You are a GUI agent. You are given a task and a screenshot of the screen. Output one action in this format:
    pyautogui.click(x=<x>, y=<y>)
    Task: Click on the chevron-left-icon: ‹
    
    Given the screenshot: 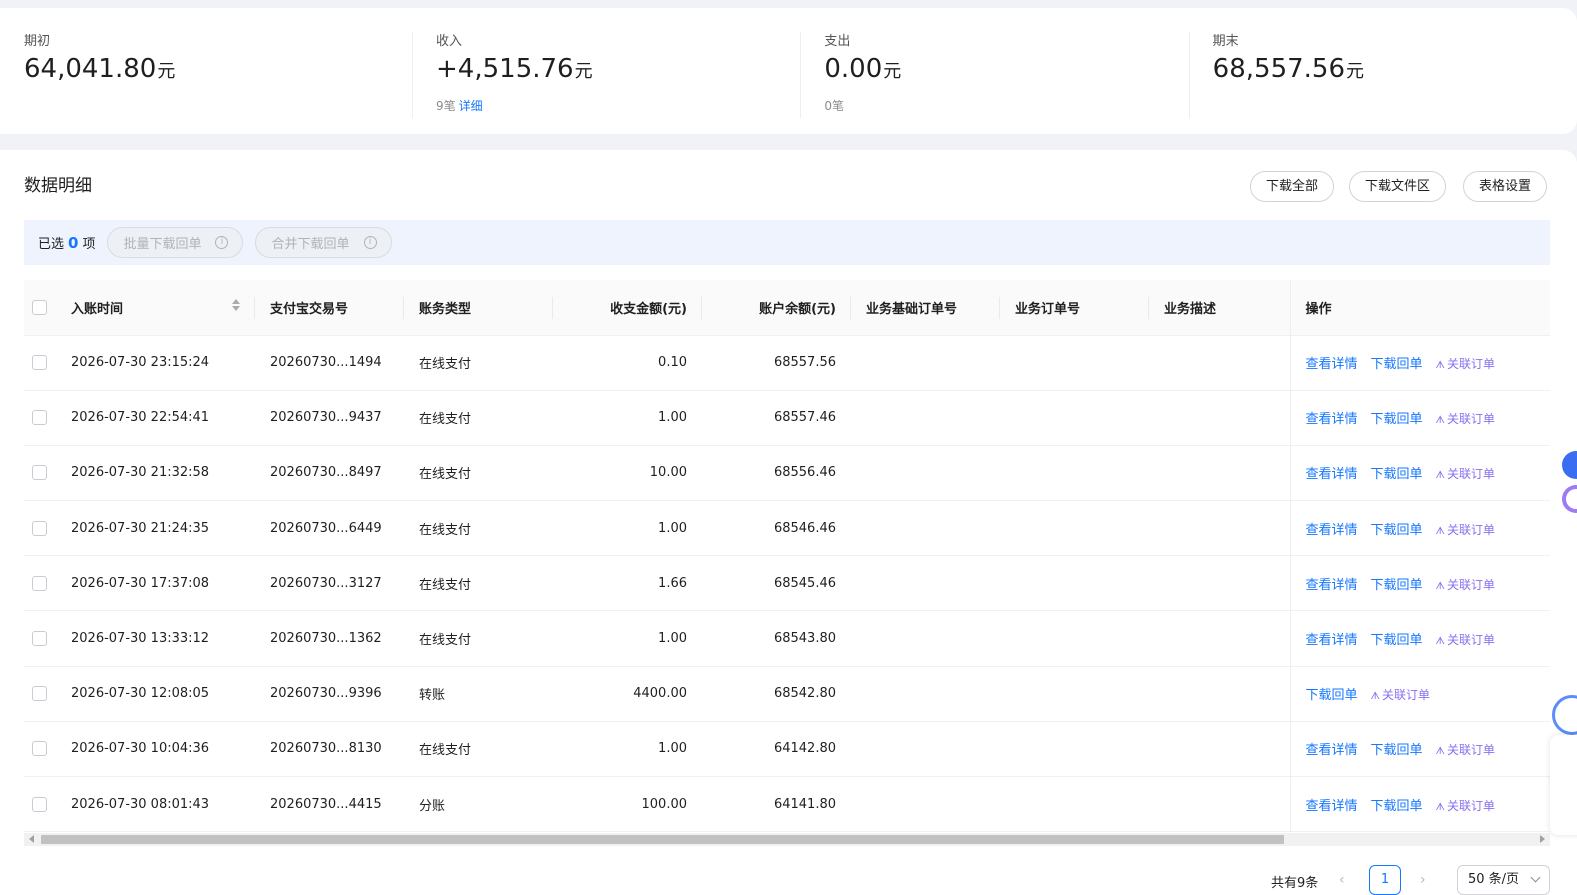 What is the action you would take?
    pyautogui.click(x=1342, y=880)
    